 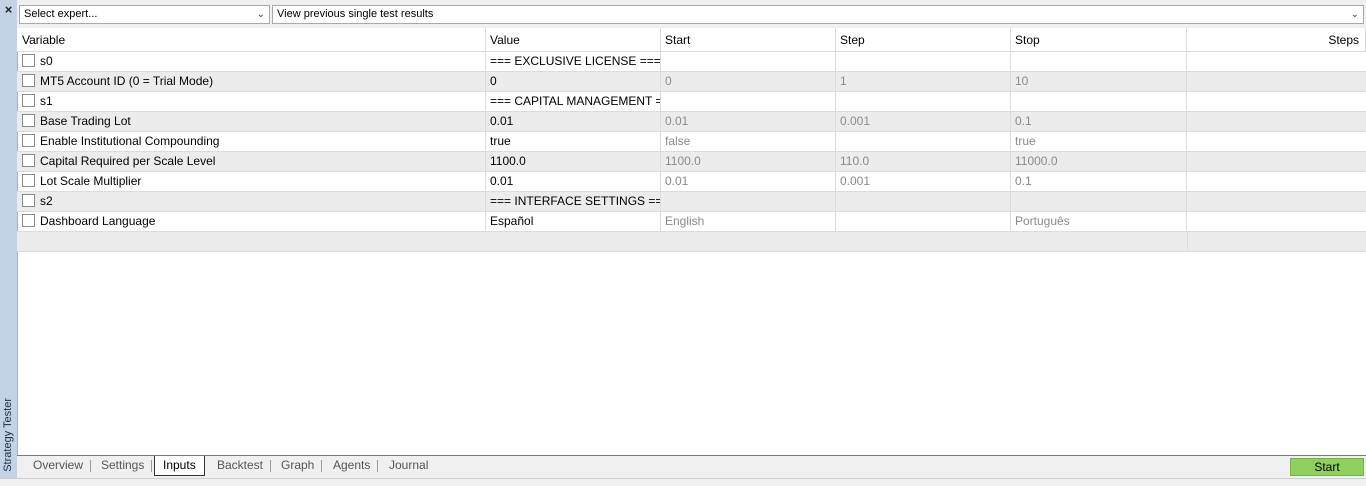 I want to click on tab-inputs: Inputs, so click(x=179, y=466).